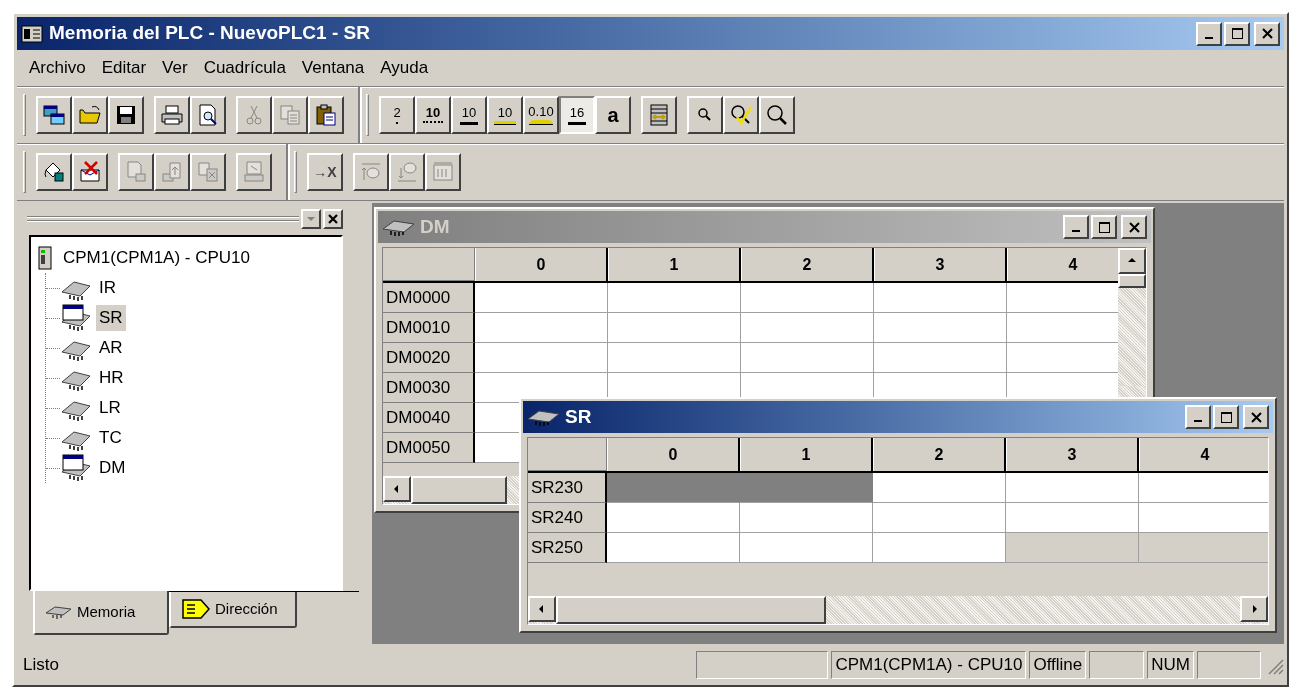  I want to click on caret-icon, so click(311, 219).